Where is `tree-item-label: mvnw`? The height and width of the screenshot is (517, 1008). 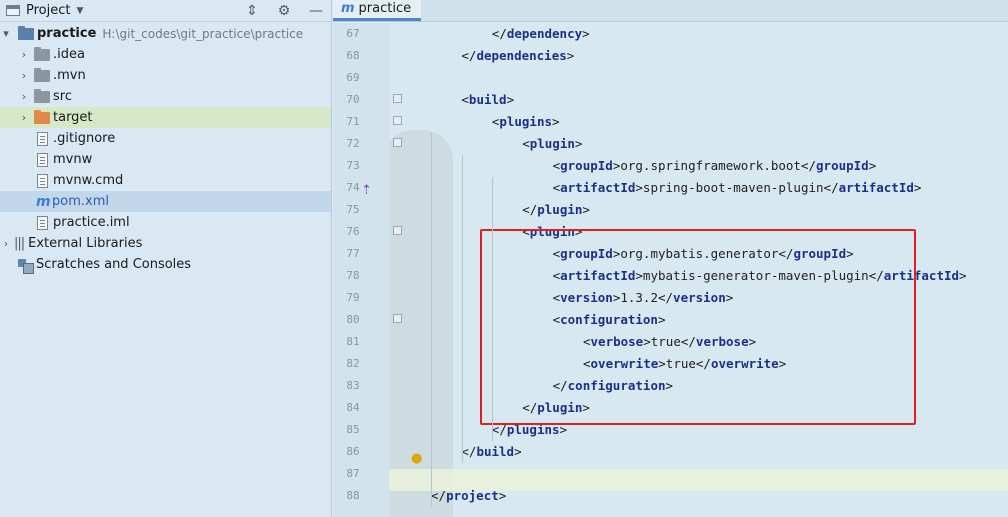
tree-item-label: mvnw is located at coordinates (73, 159).